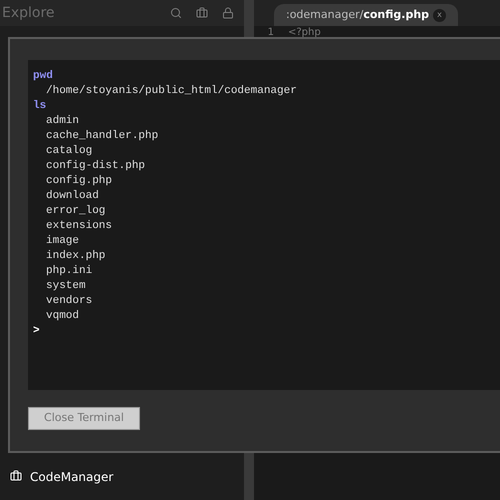 This screenshot has height=500, width=500. What do you see at coordinates (304, 33) in the screenshot?
I see `code-line: <?php` at bounding box center [304, 33].